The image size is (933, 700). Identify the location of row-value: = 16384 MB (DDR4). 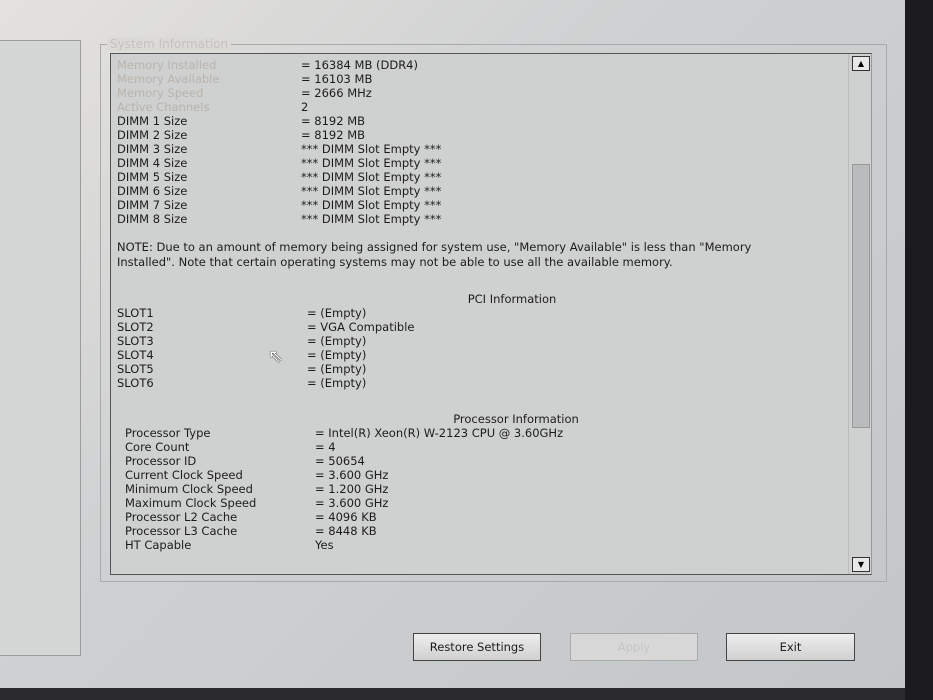
(359, 65).